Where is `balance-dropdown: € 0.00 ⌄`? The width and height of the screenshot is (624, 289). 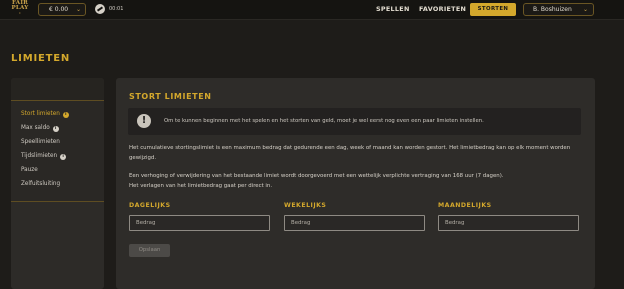 balance-dropdown: € 0.00 ⌄ is located at coordinates (62, 9).